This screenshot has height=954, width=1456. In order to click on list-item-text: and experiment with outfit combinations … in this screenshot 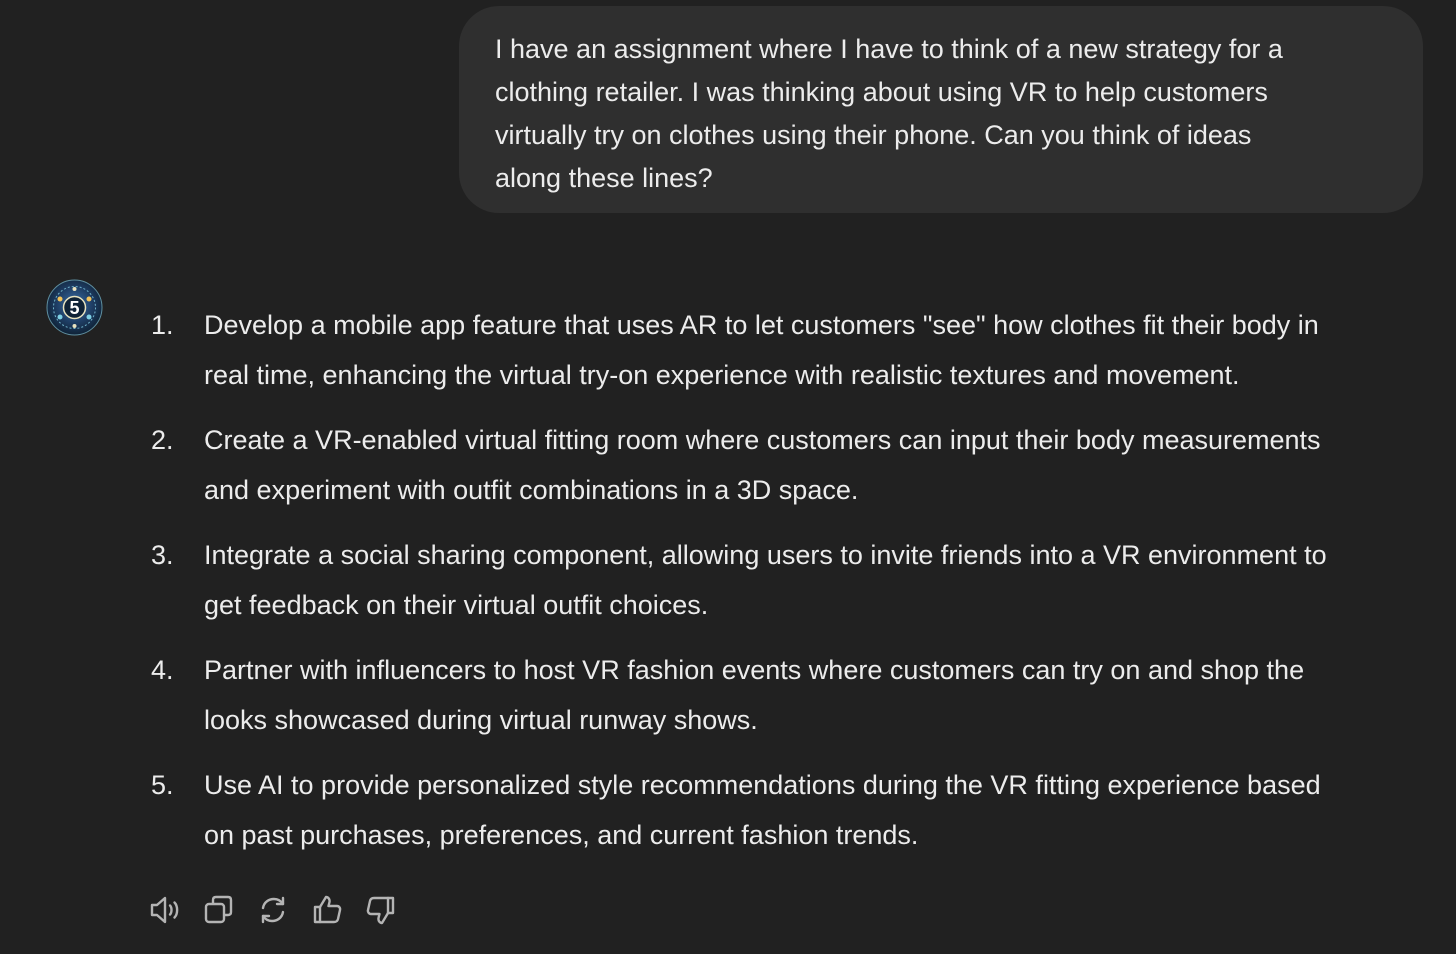, I will do `click(531, 490)`.